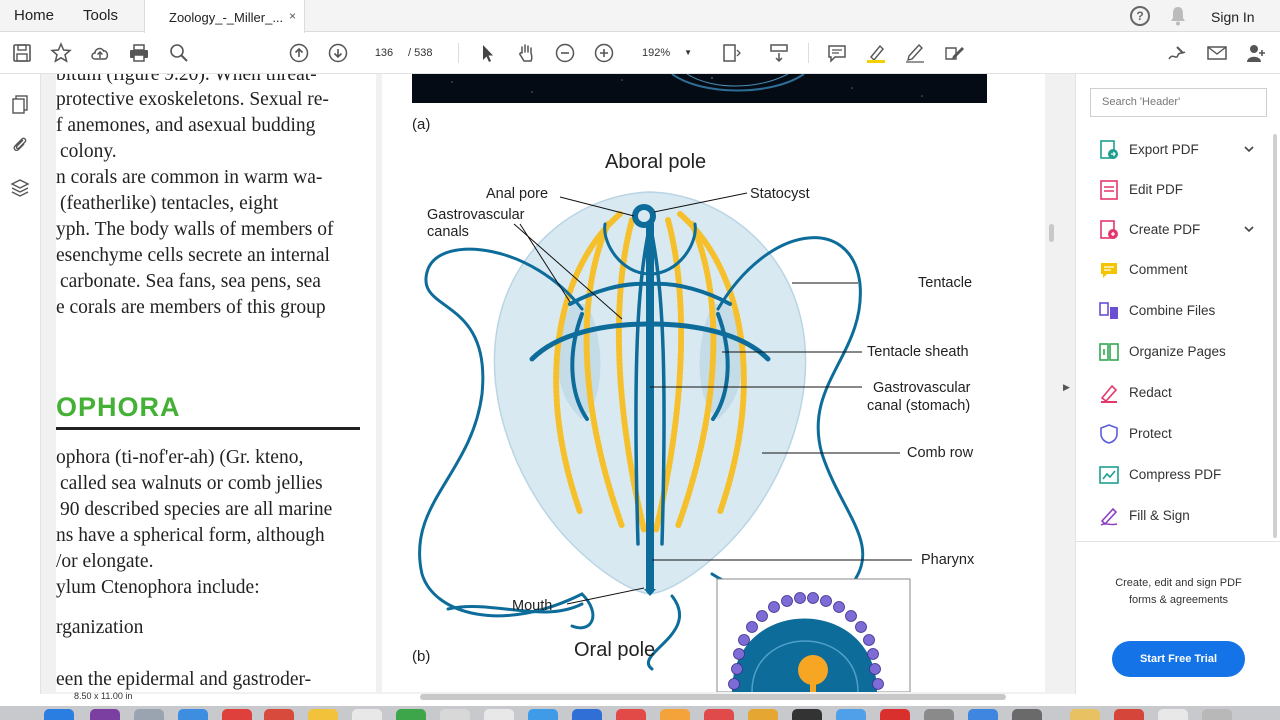 The image size is (1280, 720). What do you see at coordinates (895, 714) in the screenshot?
I see `acrobat-icon` at bounding box center [895, 714].